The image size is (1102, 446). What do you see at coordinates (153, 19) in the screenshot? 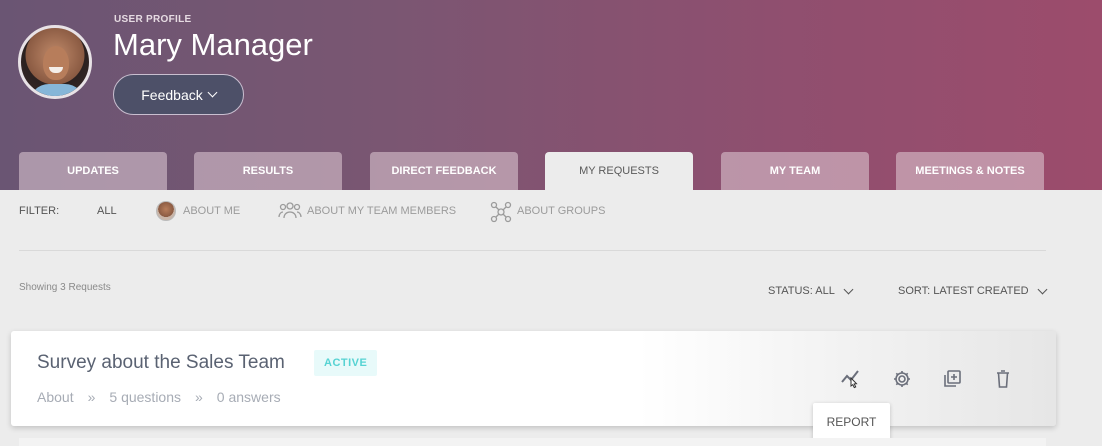
I see `profile-subtitle: USER PROFILE` at bounding box center [153, 19].